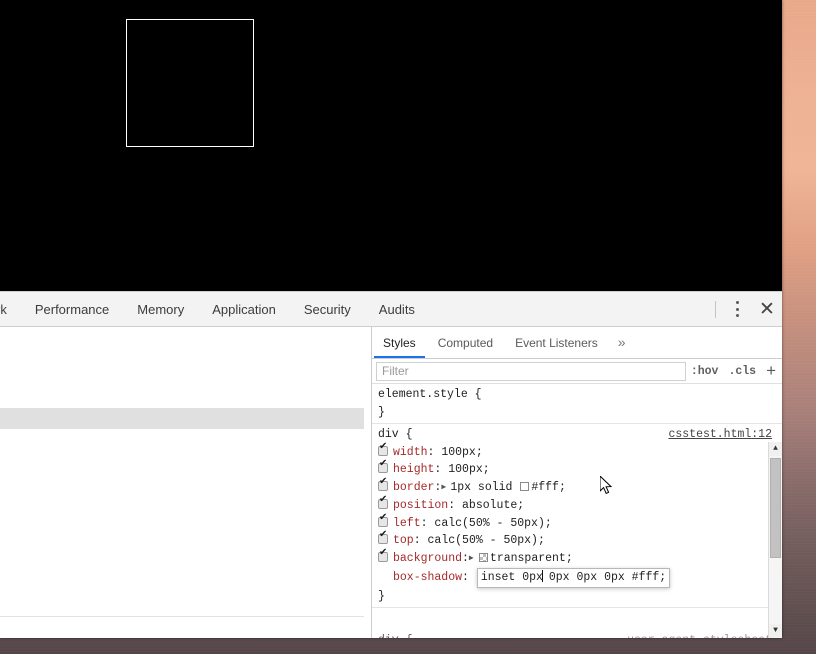 Image resolution: width=816 pixels, height=654 pixels. Describe the element at coordinates (720, 435) in the screenshot. I see `rule-source-link: csstest.html:12` at that location.